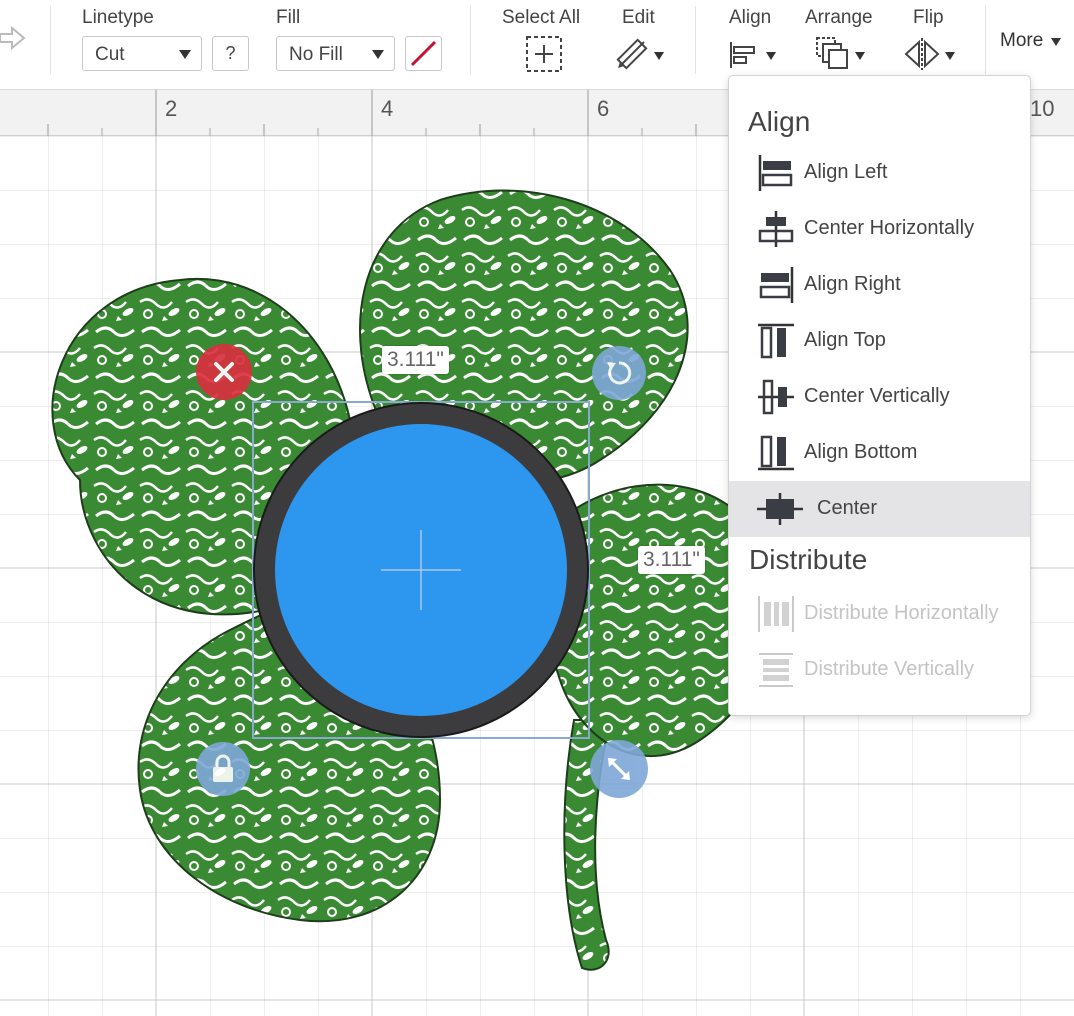 This screenshot has width=1074, height=1016. I want to click on arrange-label: Arrange, so click(839, 17).